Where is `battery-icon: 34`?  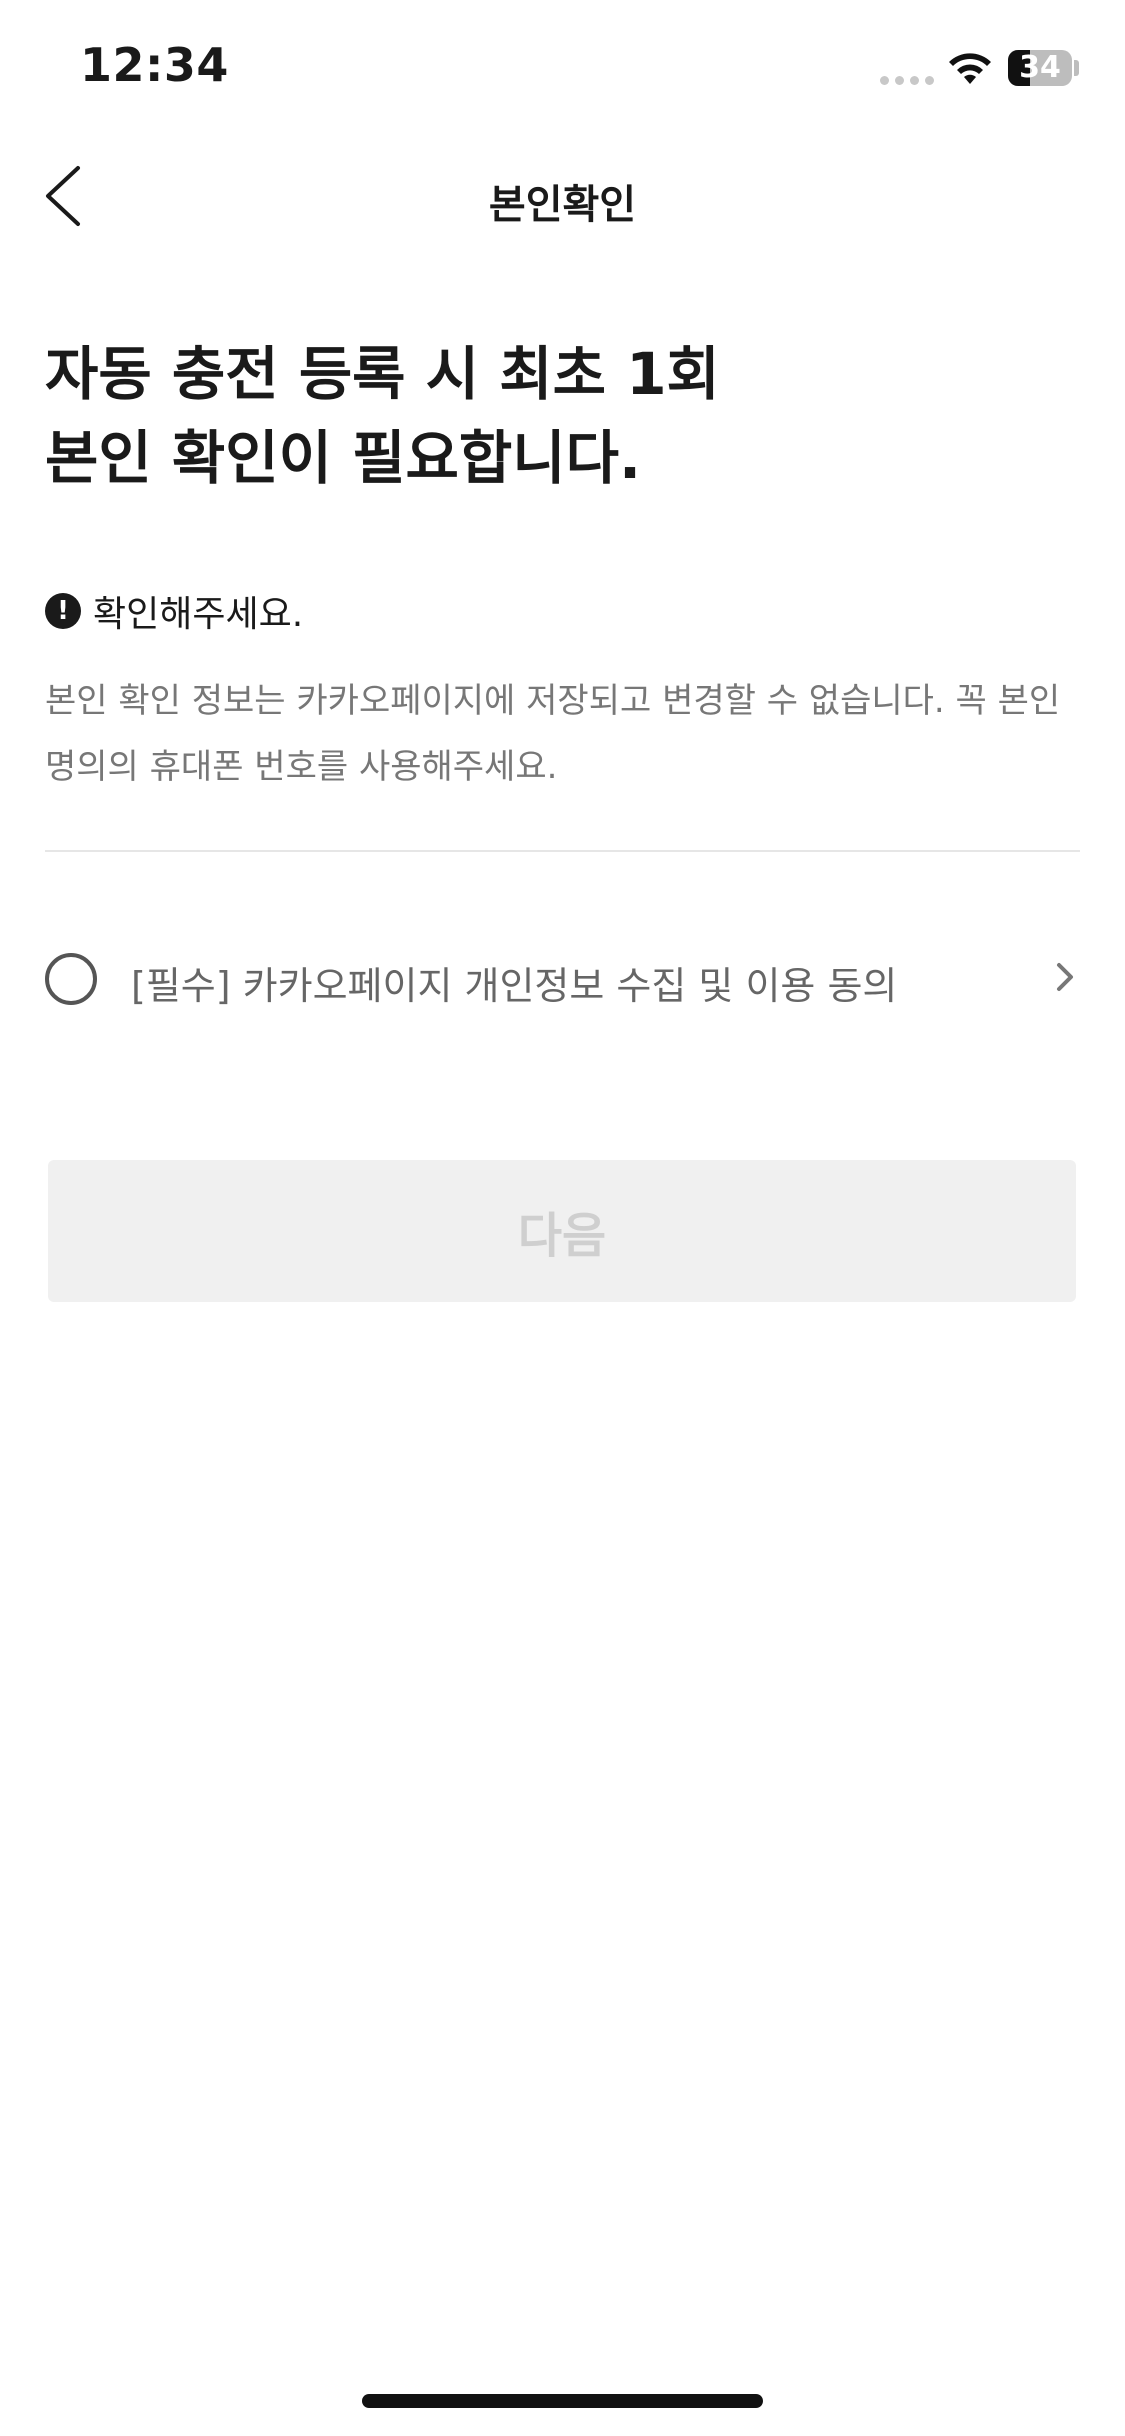 battery-icon: 34 is located at coordinates (1040, 68).